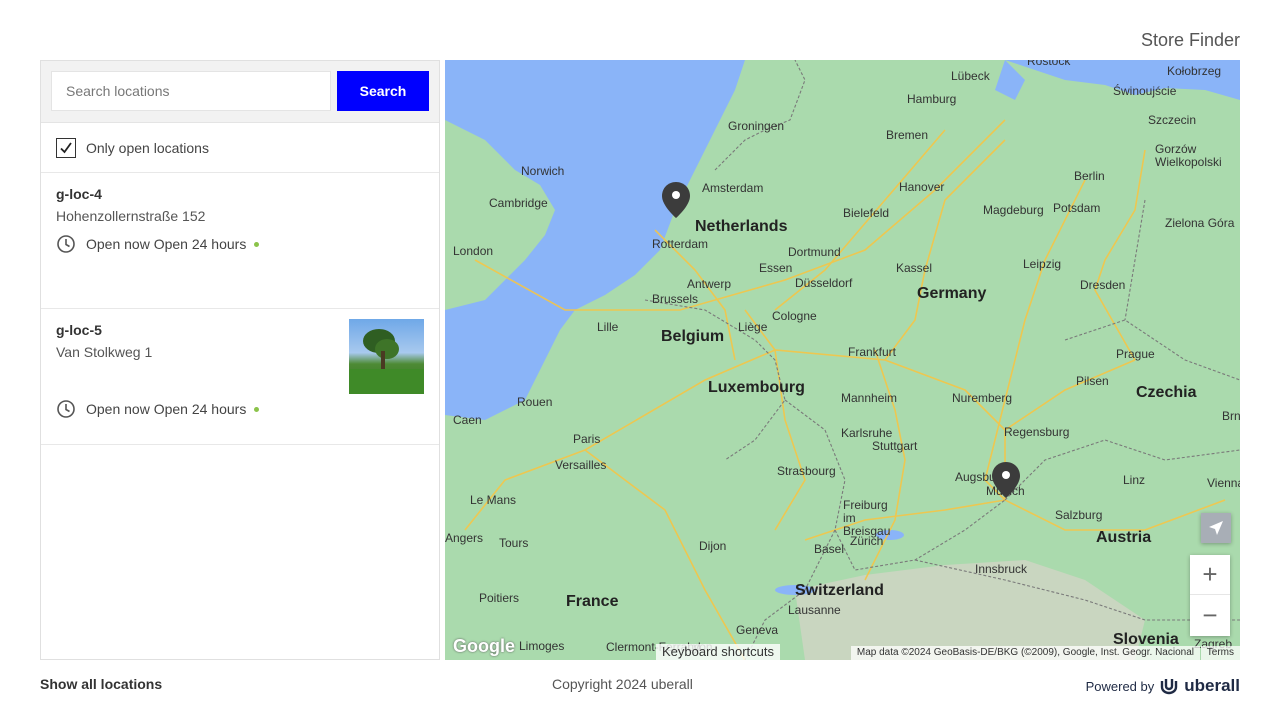 This screenshot has width=1280, height=720. I want to click on location-photo, so click(386, 356).